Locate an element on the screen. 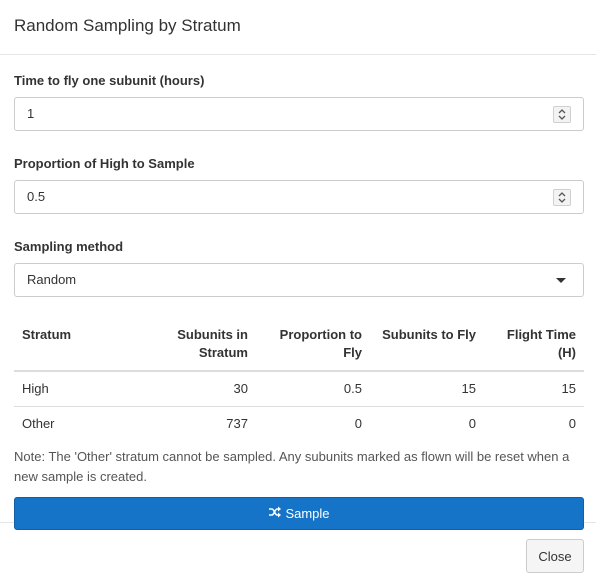 This screenshot has width=596, height=586. cell-flight-time: 0 is located at coordinates (572, 424).